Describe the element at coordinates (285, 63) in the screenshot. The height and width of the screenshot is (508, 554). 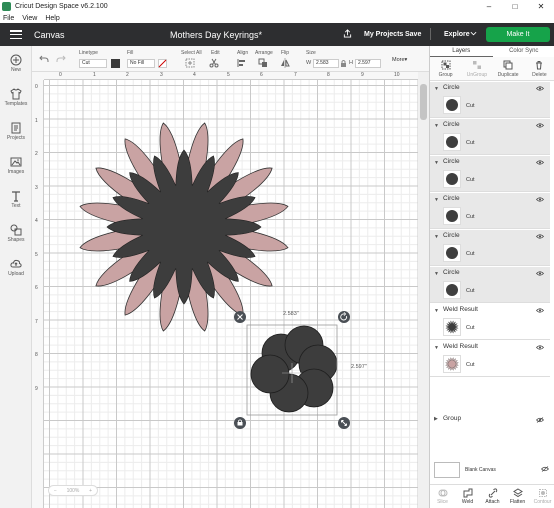
I see `flip-icon` at that location.